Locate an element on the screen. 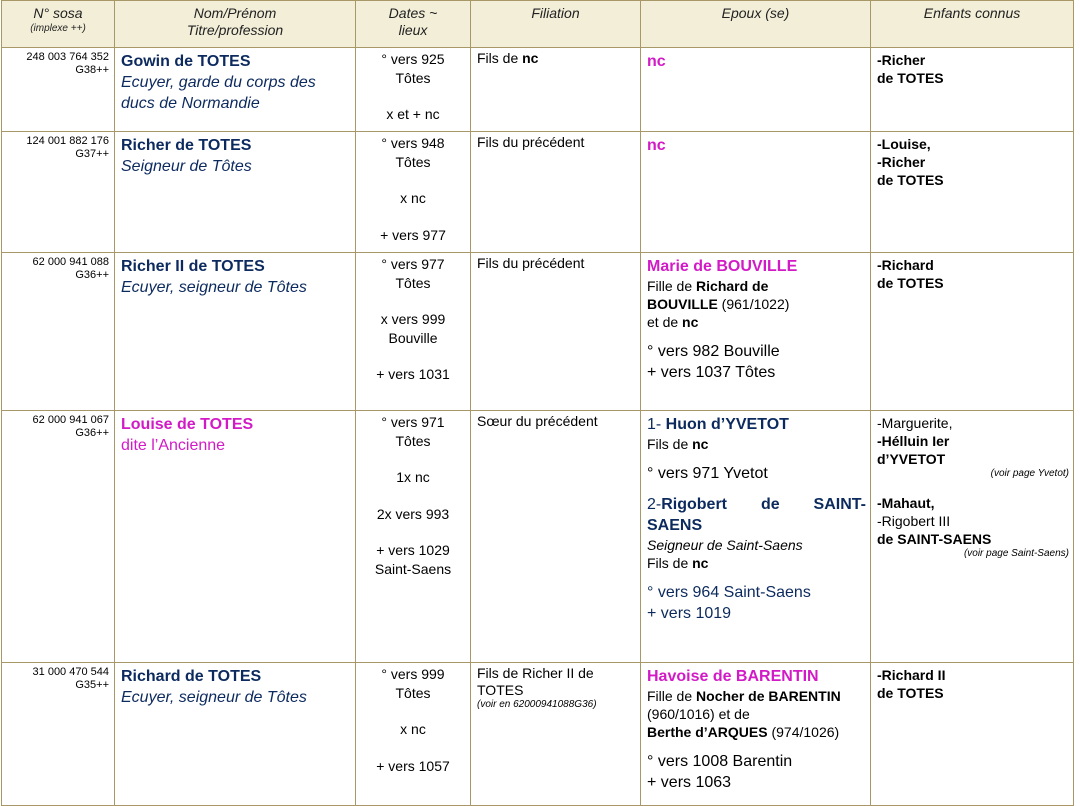 The height and width of the screenshot is (806, 1080). header-dates: Dates ~ lieux is located at coordinates (413, 24).